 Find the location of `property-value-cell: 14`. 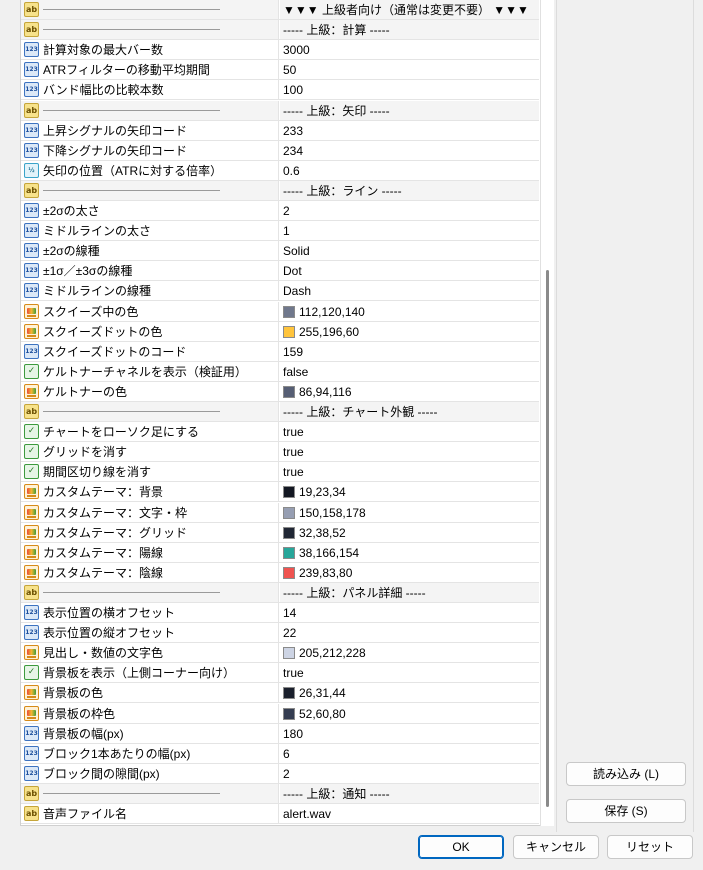

property-value-cell: 14 is located at coordinates (409, 612).